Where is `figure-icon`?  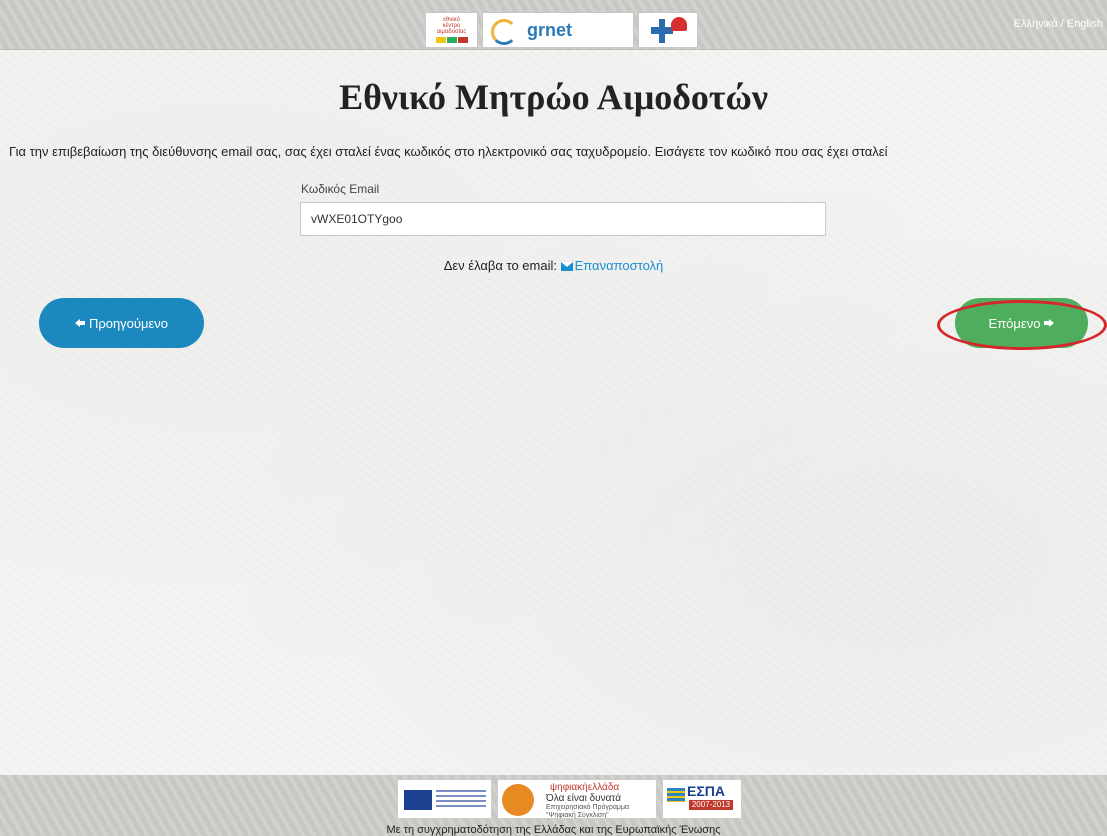
figure-icon is located at coordinates (518, 800).